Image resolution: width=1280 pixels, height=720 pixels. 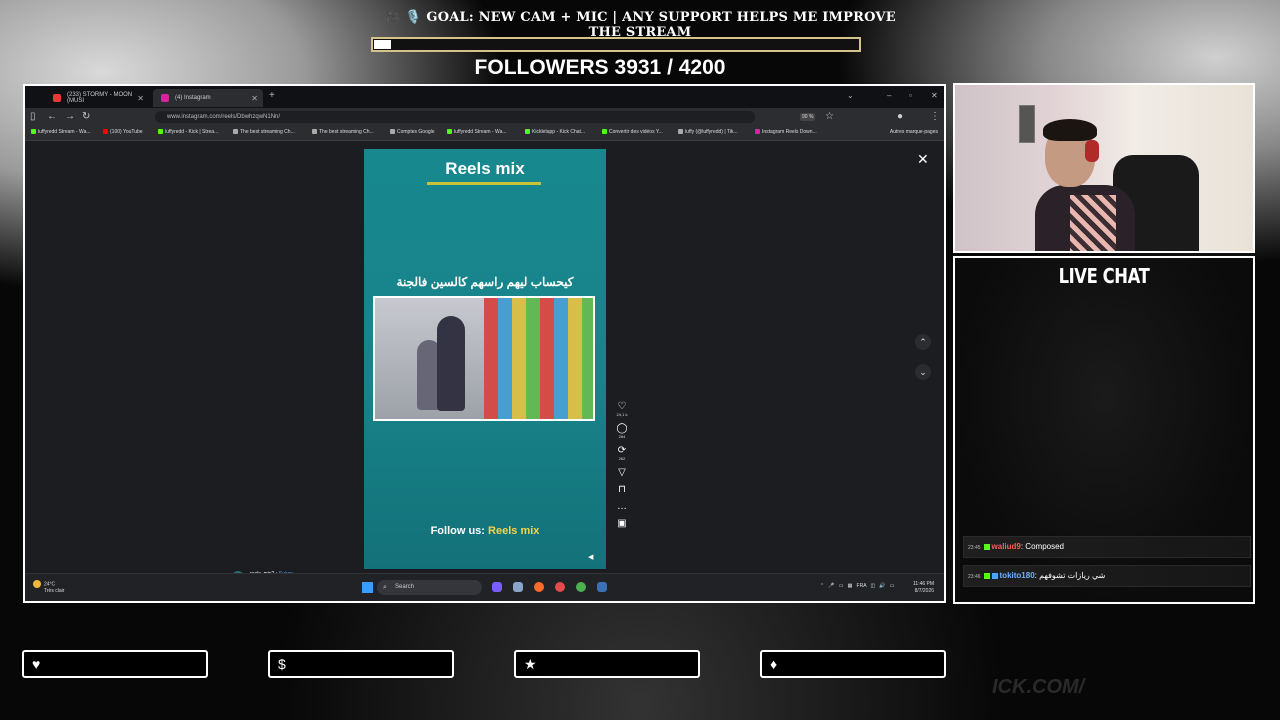 I want to click on save-icon: ⊓, so click(x=622, y=489).